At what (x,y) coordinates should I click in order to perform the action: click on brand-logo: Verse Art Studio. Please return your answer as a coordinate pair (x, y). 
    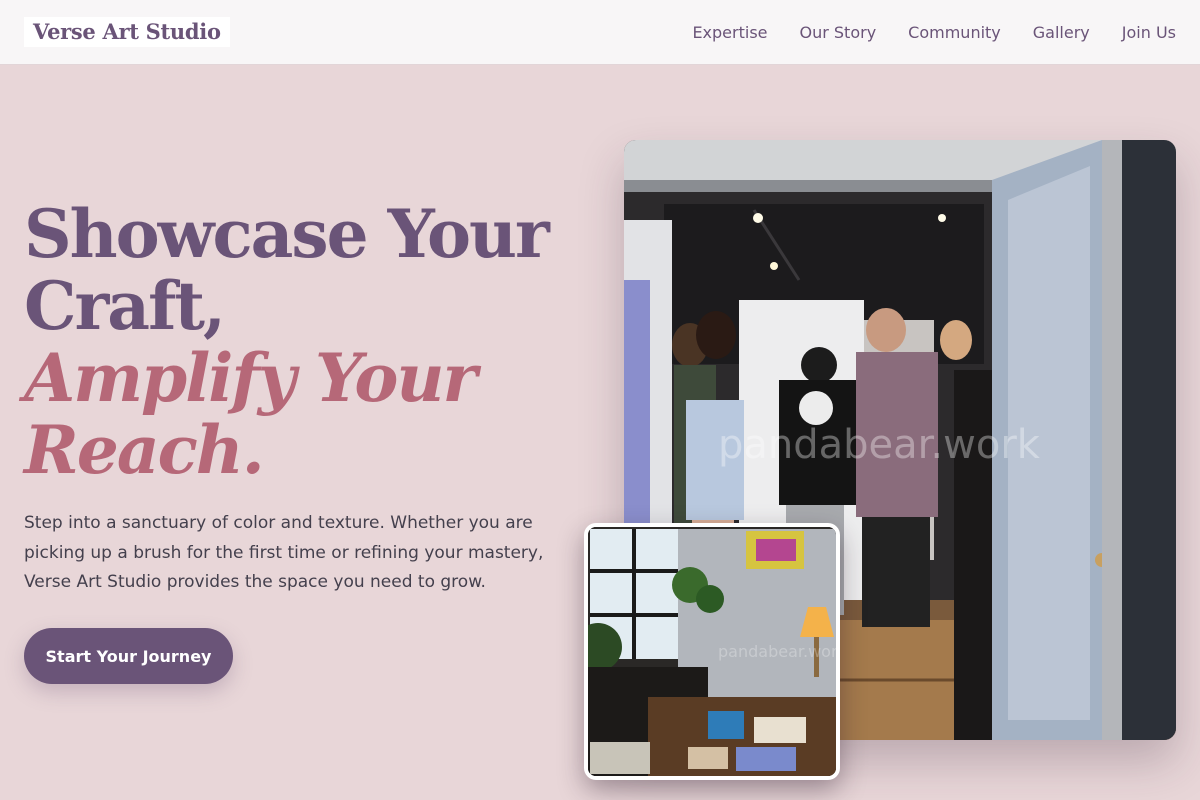
    Looking at the image, I should click on (127, 32).